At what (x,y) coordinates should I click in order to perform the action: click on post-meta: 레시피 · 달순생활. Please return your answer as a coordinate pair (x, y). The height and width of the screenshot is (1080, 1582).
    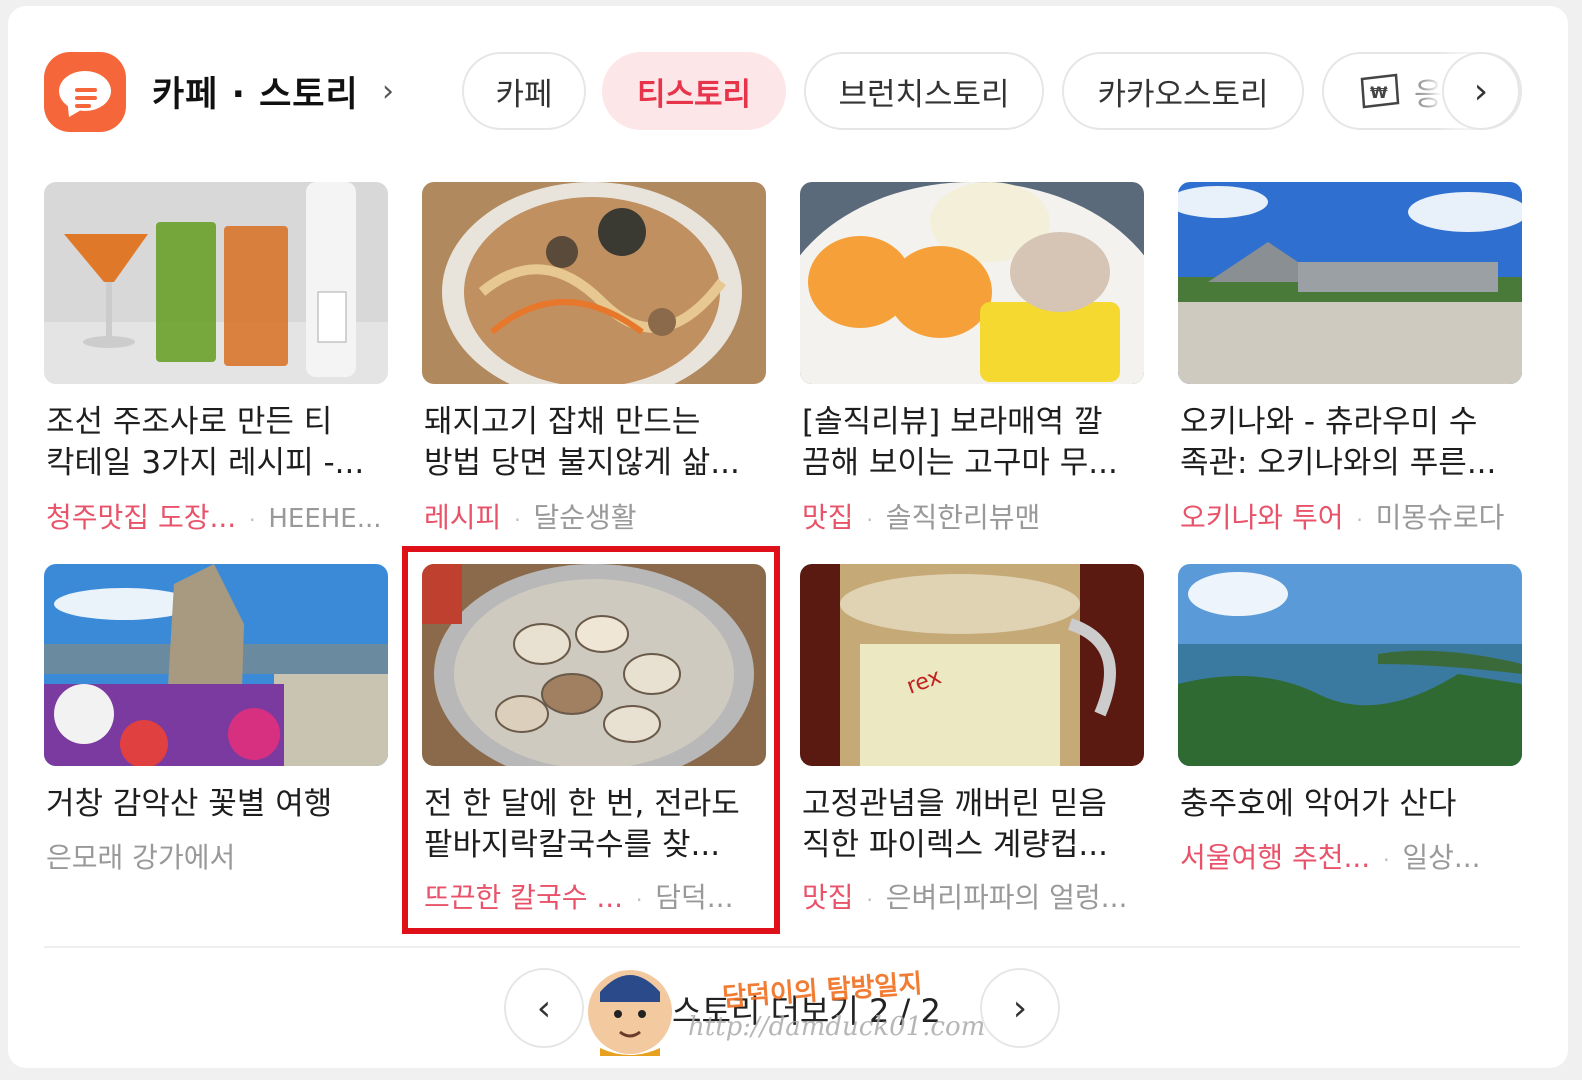
    Looking at the image, I should click on (599, 516).